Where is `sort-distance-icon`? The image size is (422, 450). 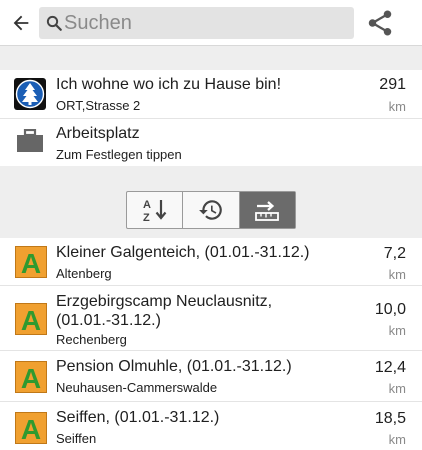
sort-distance-icon is located at coordinates (267, 211).